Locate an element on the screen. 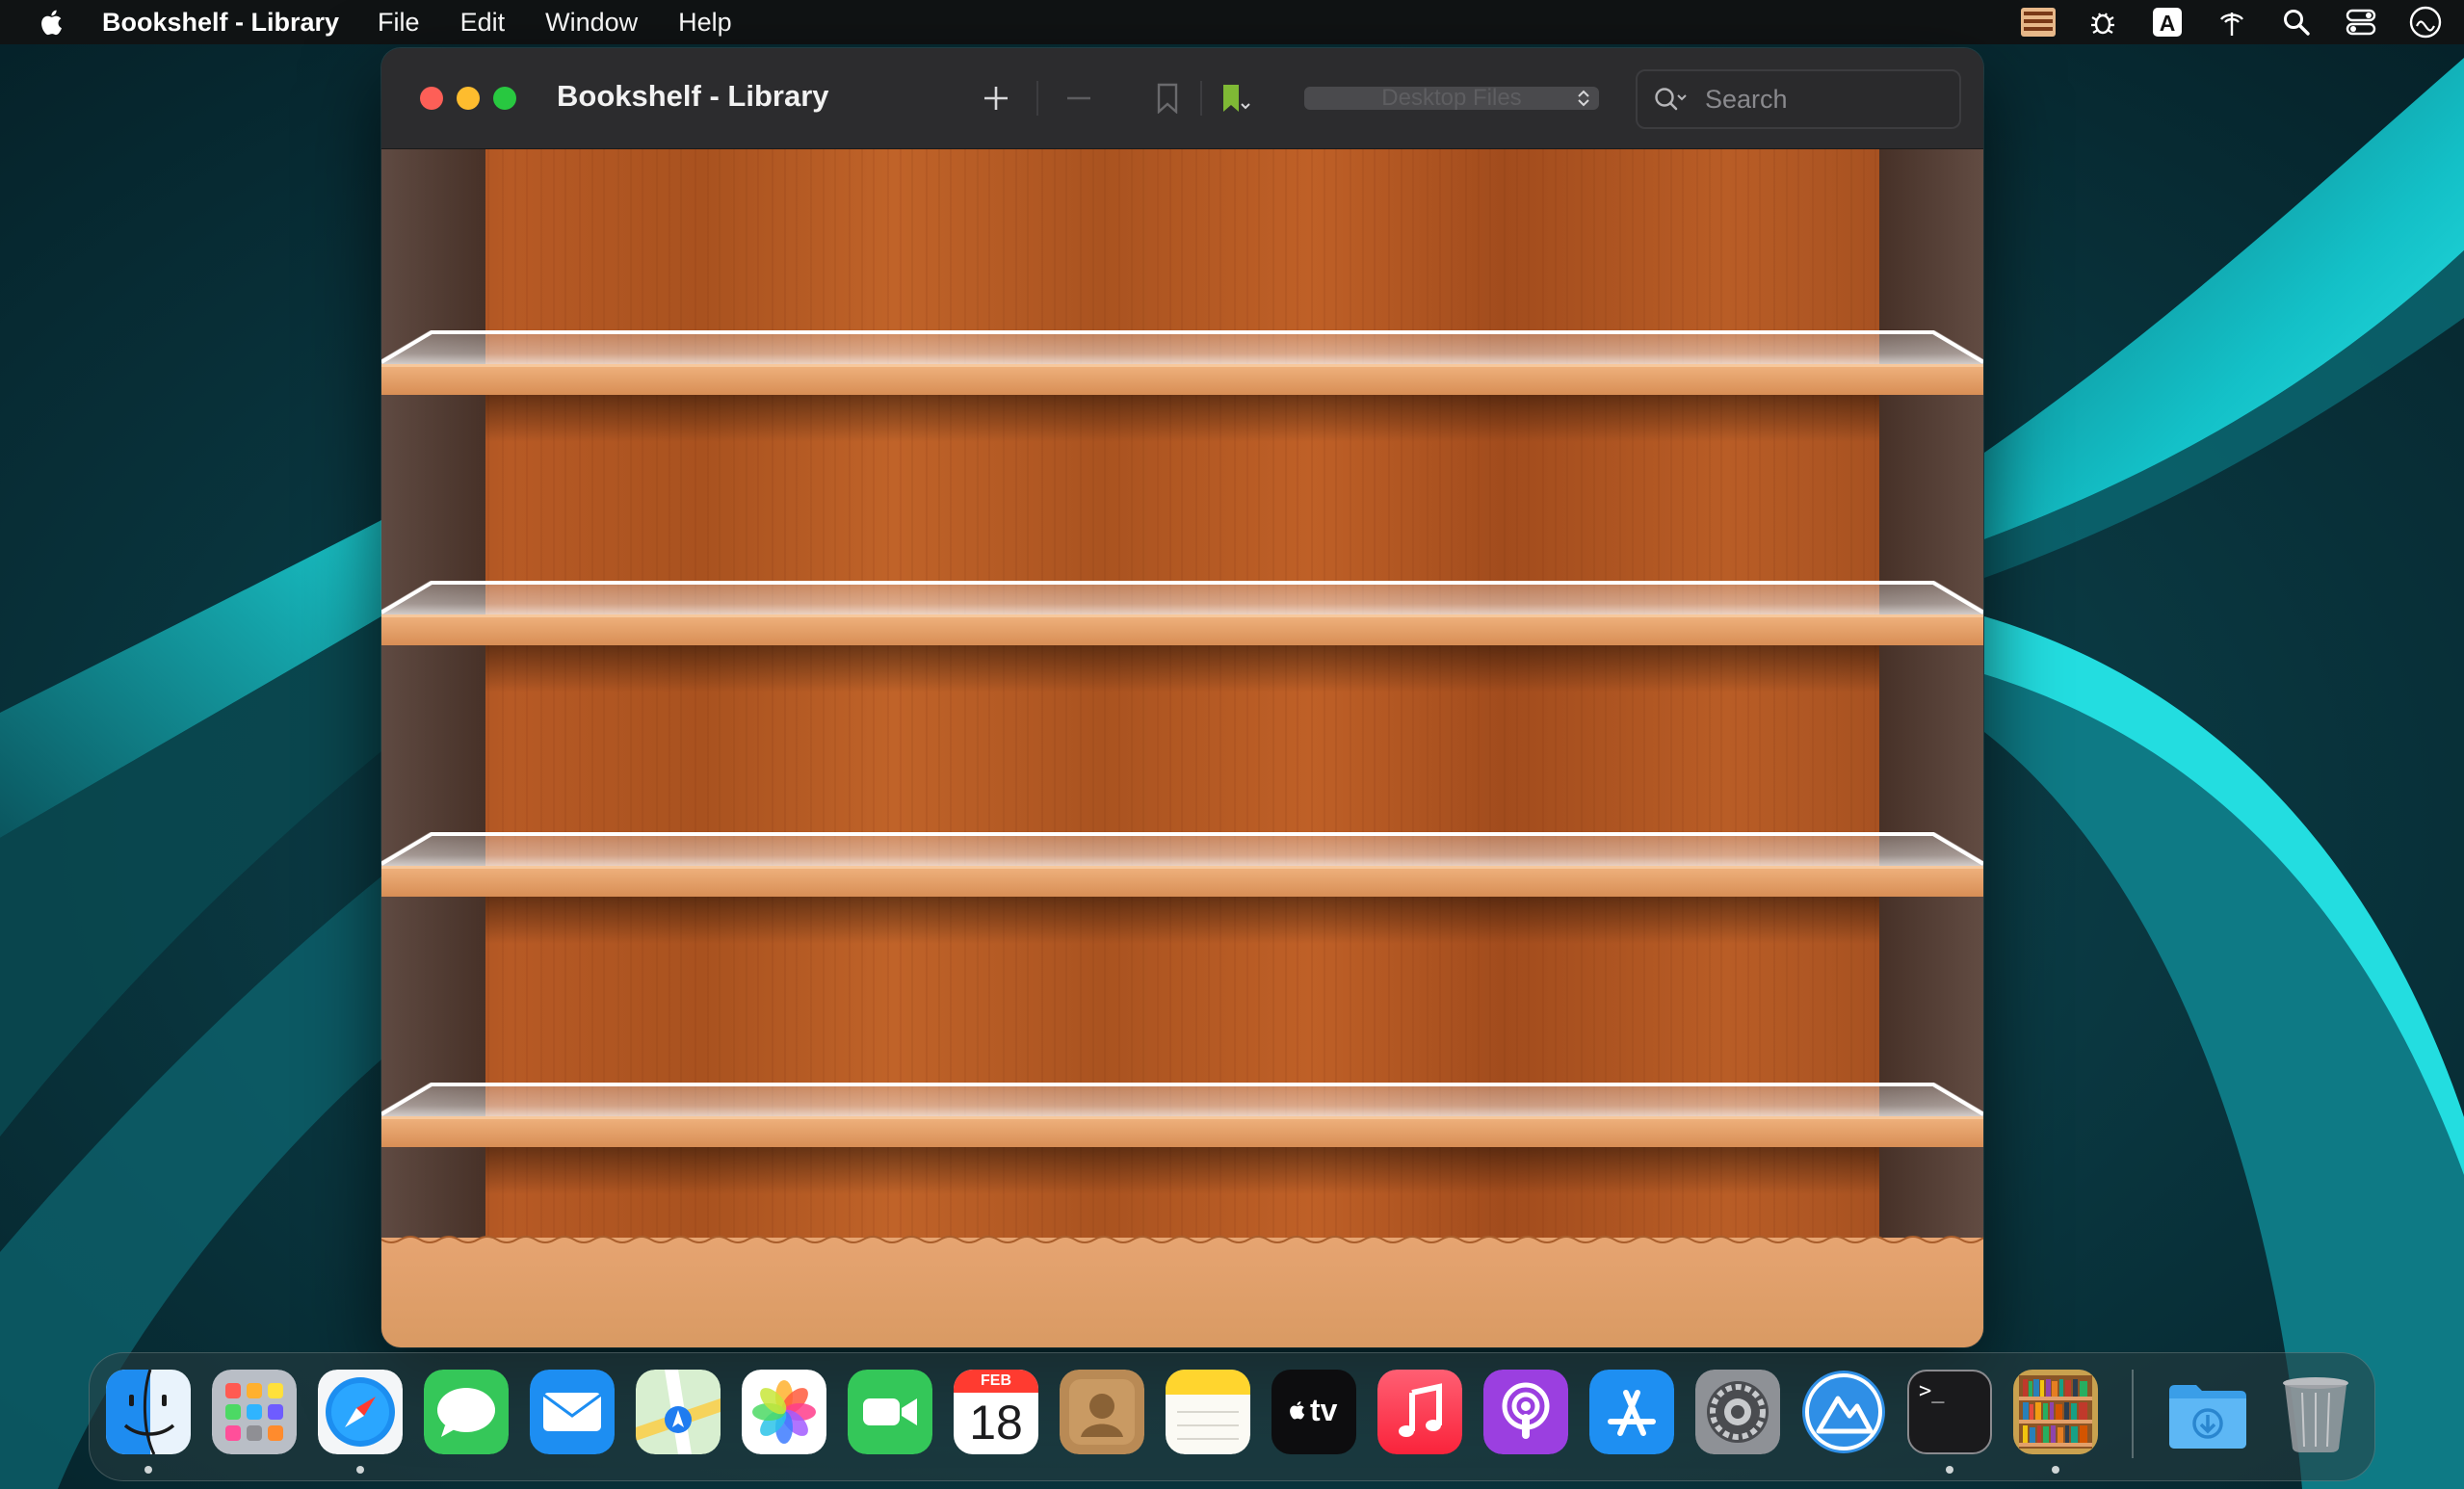 The height and width of the screenshot is (1489, 2464). dock-terminal: >_ is located at coordinates (1949, 1412).